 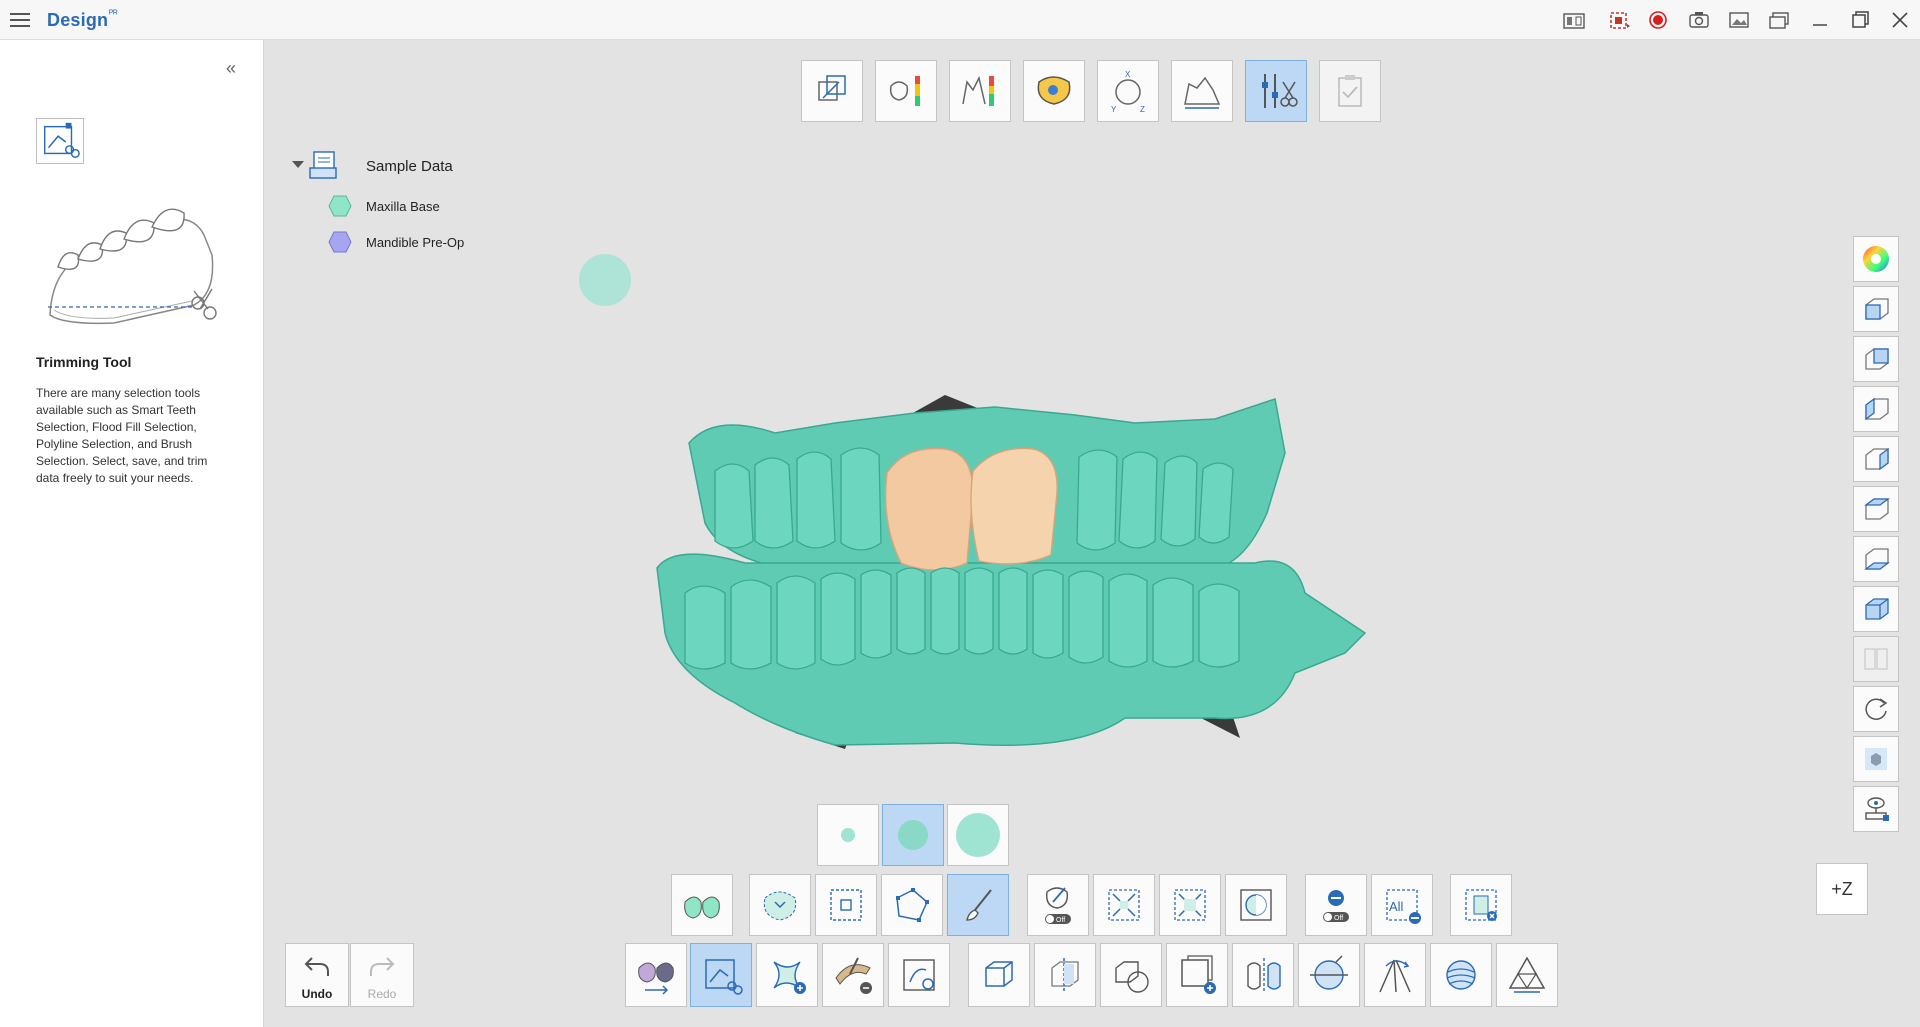 I want to click on cross-section-button, so click(x=1065, y=975).